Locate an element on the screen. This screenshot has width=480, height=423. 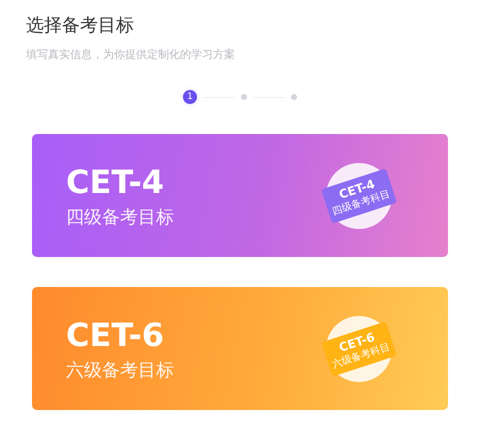
card-subtitle: 六级备考目标 is located at coordinates (120, 370).